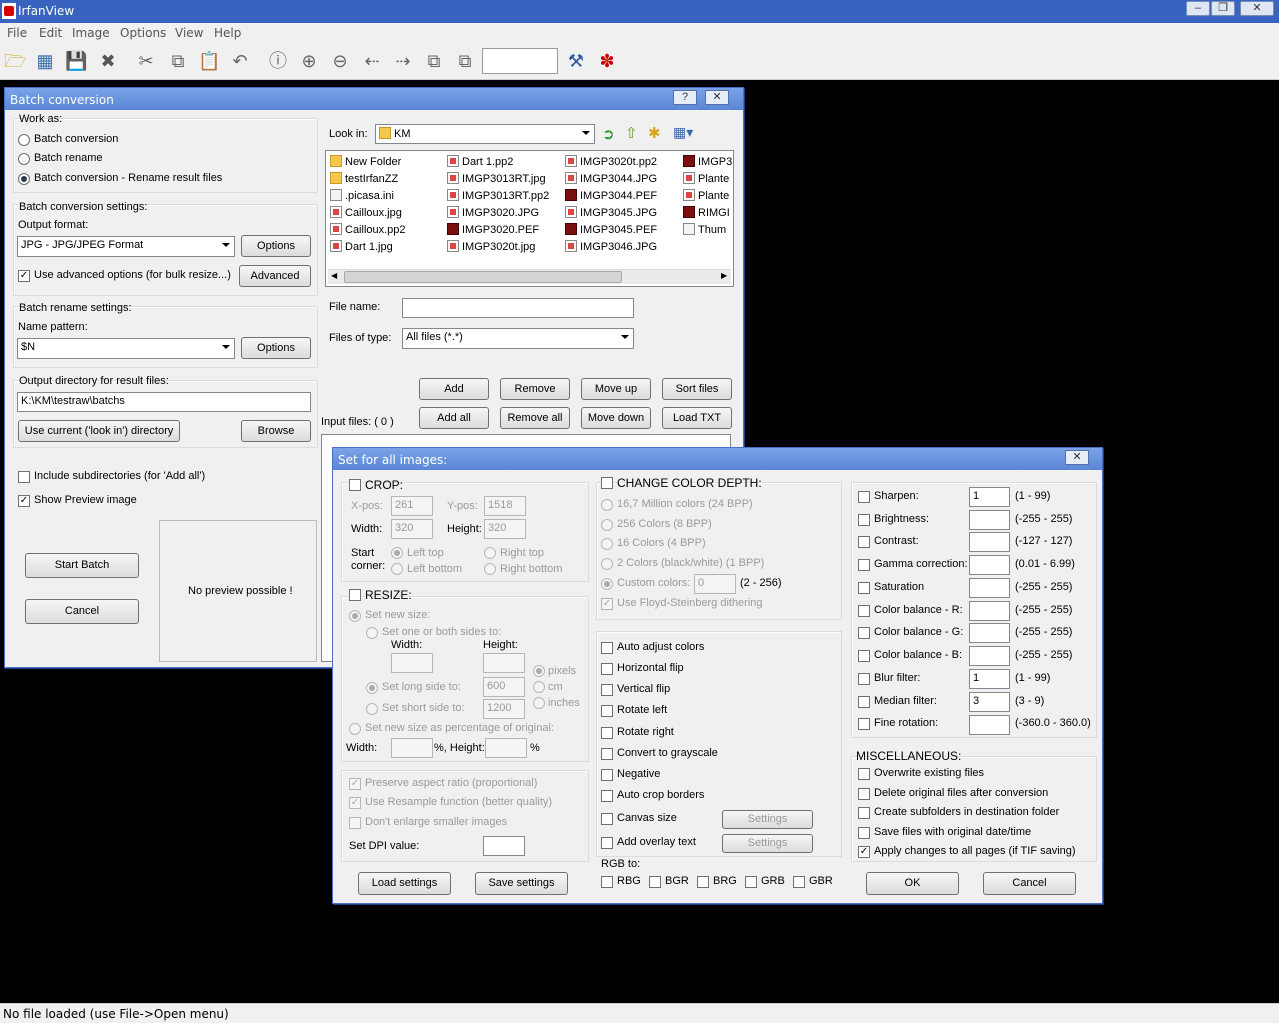 This screenshot has height=1023, width=1279. Describe the element at coordinates (616, 418) in the screenshot. I see `move-down-button: Move down` at that location.